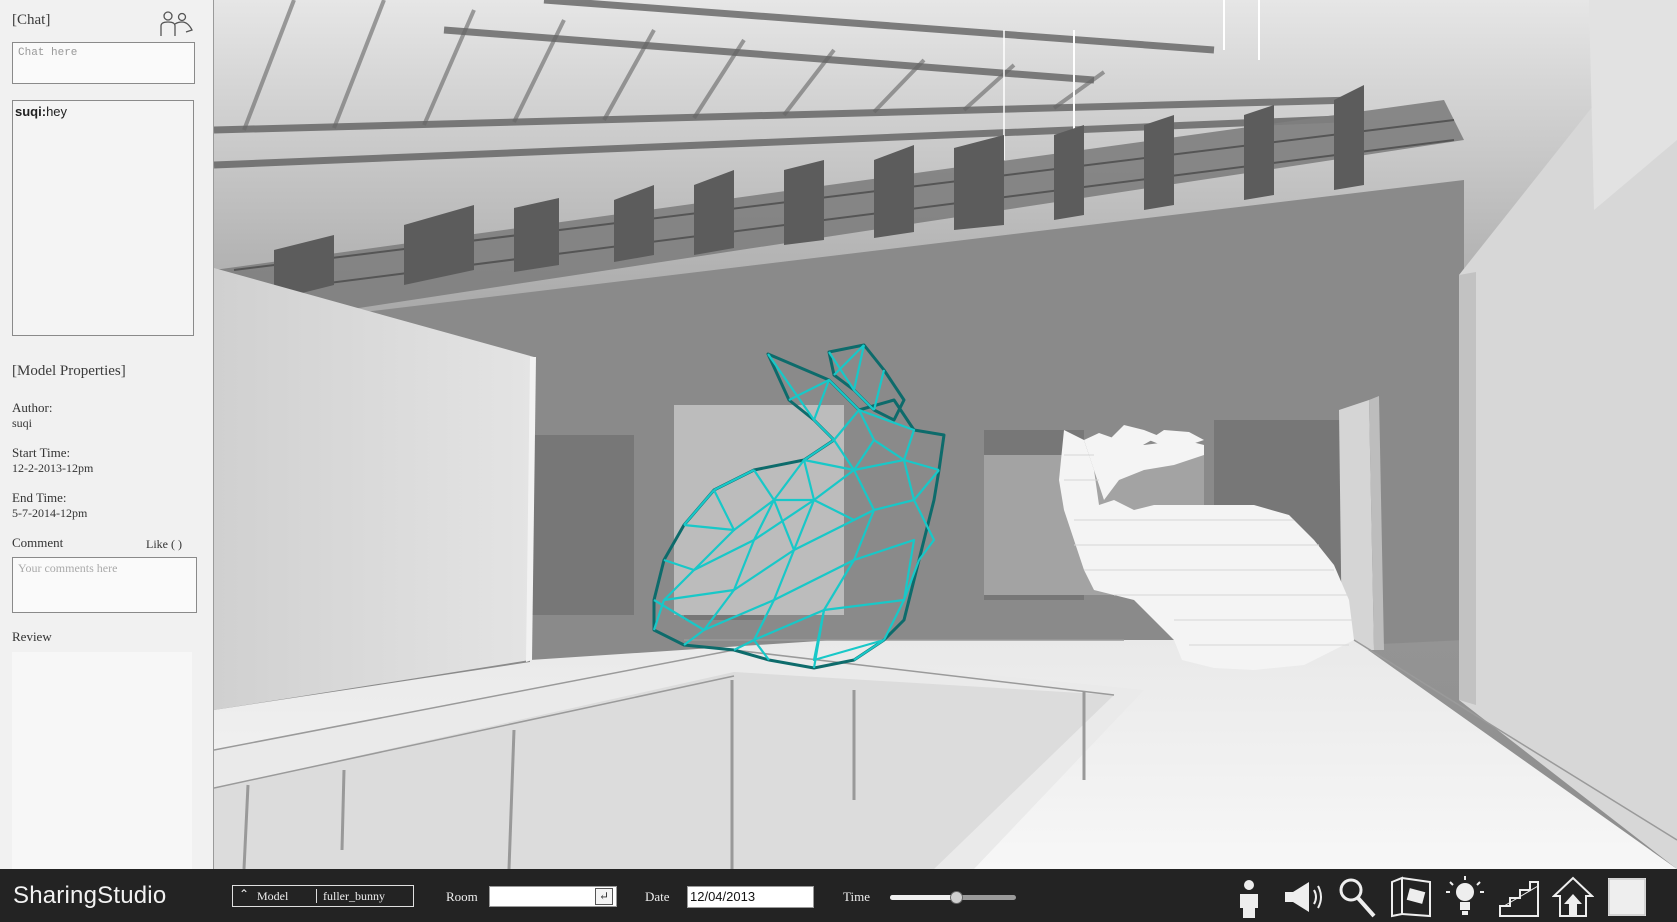  Describe the element at coordinates (956, 897) in the screenshot. I see `time-slider-thumb` at that location.